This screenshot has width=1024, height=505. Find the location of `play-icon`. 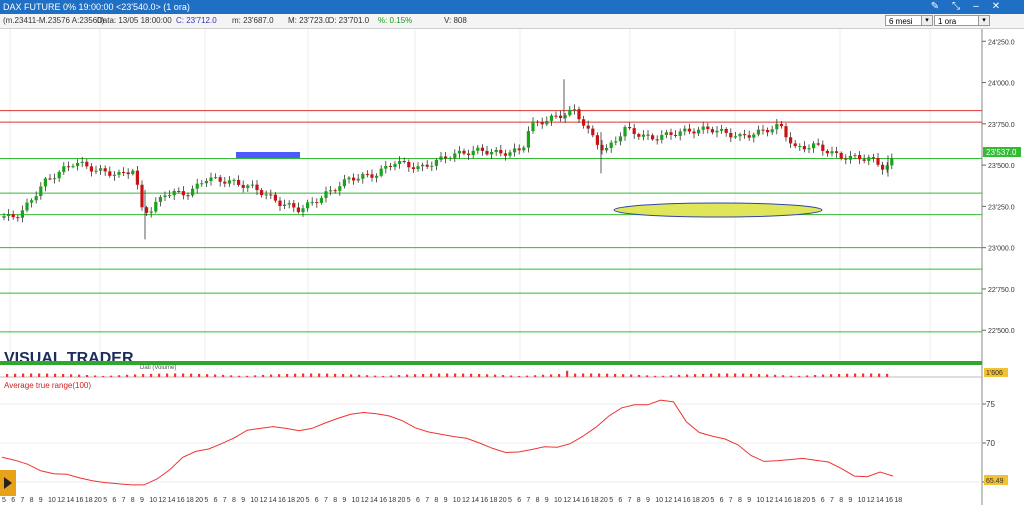

play-icon is located at coordinates (8, 483).